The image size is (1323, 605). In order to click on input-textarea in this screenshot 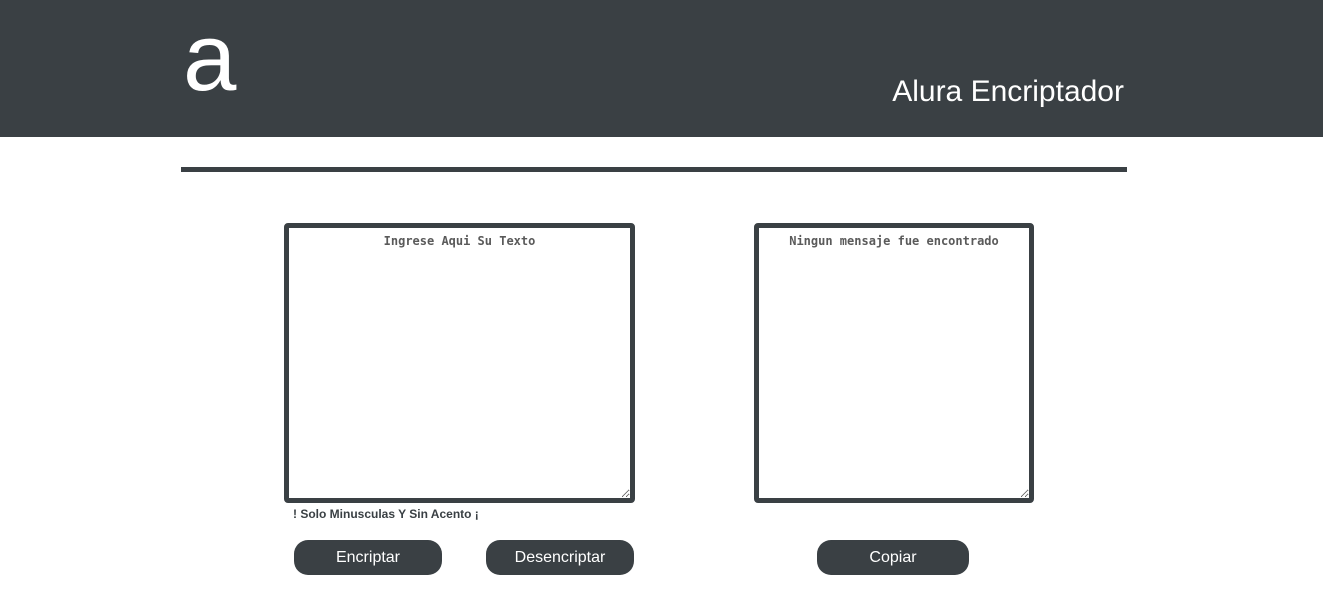, I will do `click(459, 363)`.